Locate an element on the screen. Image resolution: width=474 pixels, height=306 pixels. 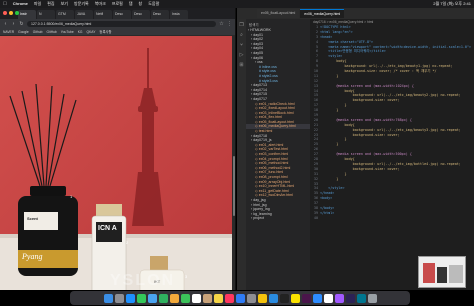
tree-item-label: html_jsg is located at coordinates (260, 204).